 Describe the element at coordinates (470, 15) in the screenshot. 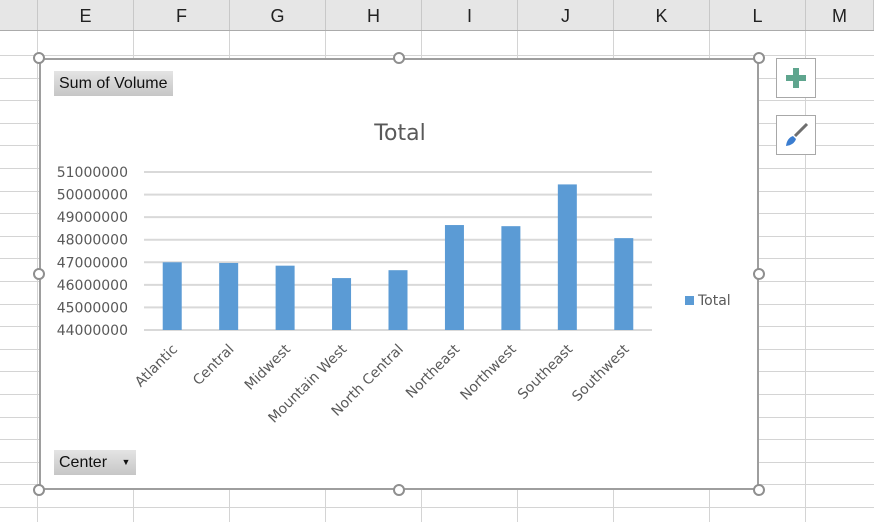

I see `column-header-i: I` at that location.